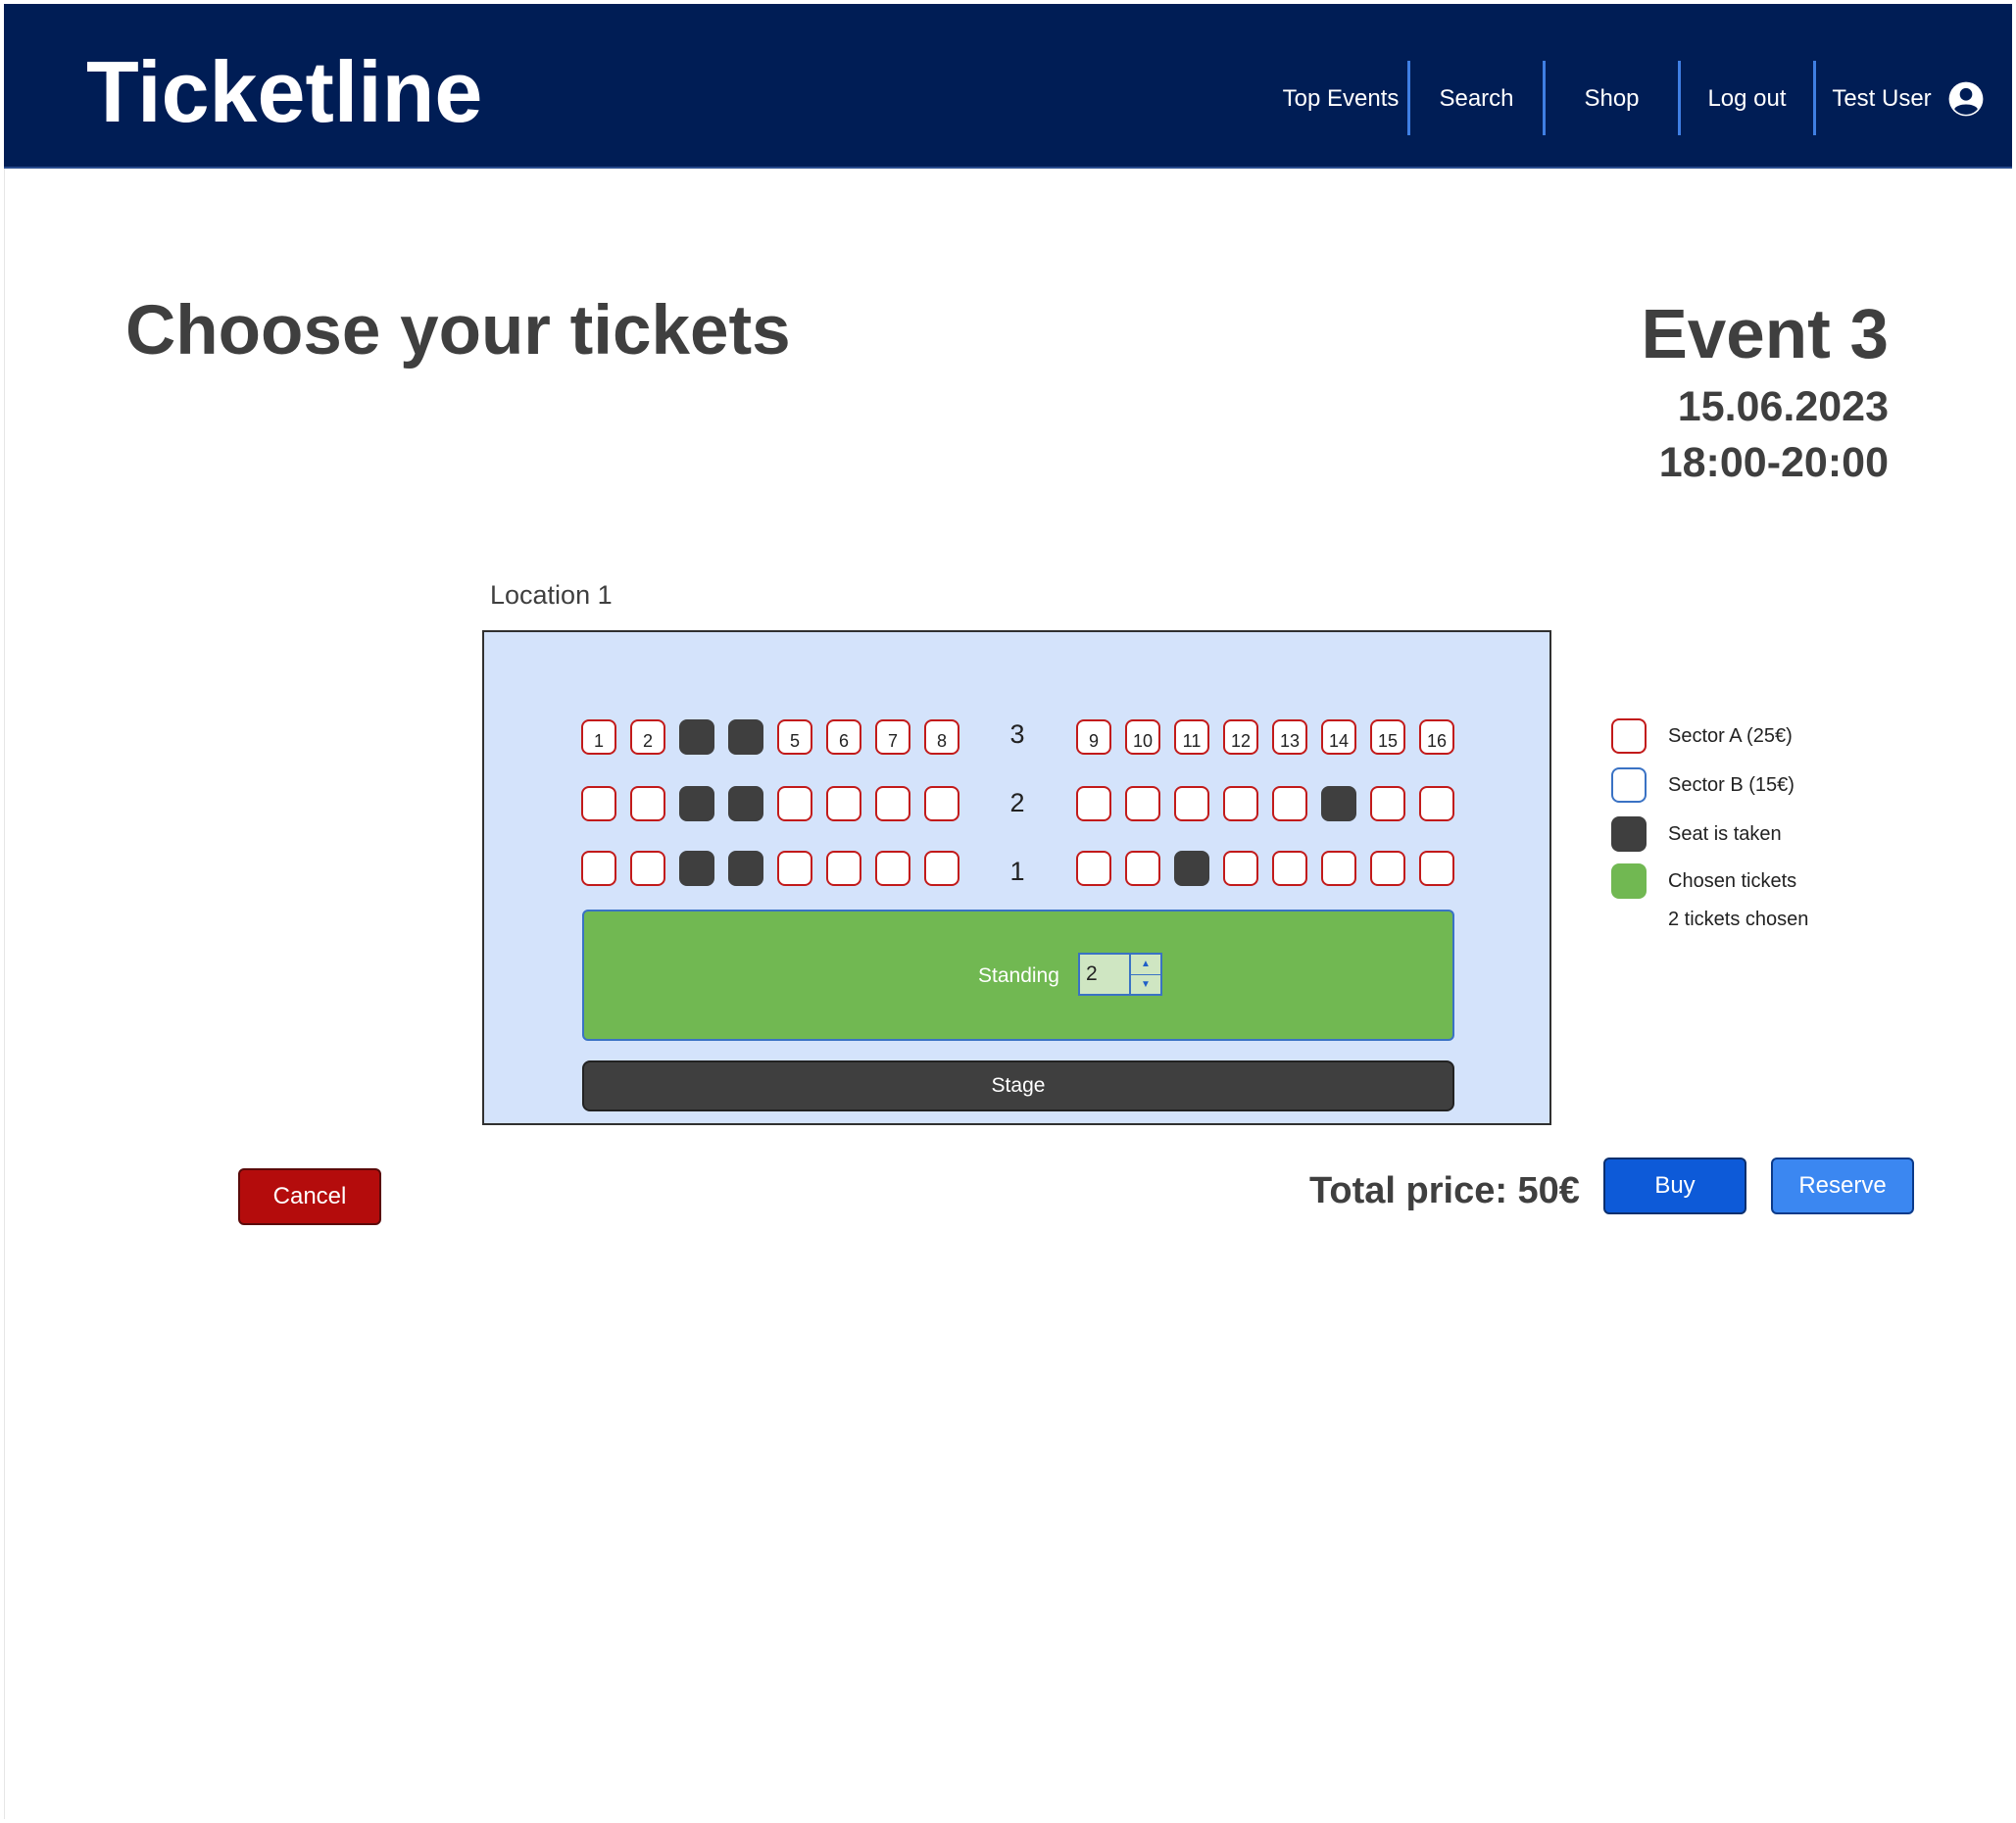 The height and width of the screenshot is (1823, 2016). Describe the element at coordinates (1629, 881) in the screenshot. I see `chosen-swatch` at that location.